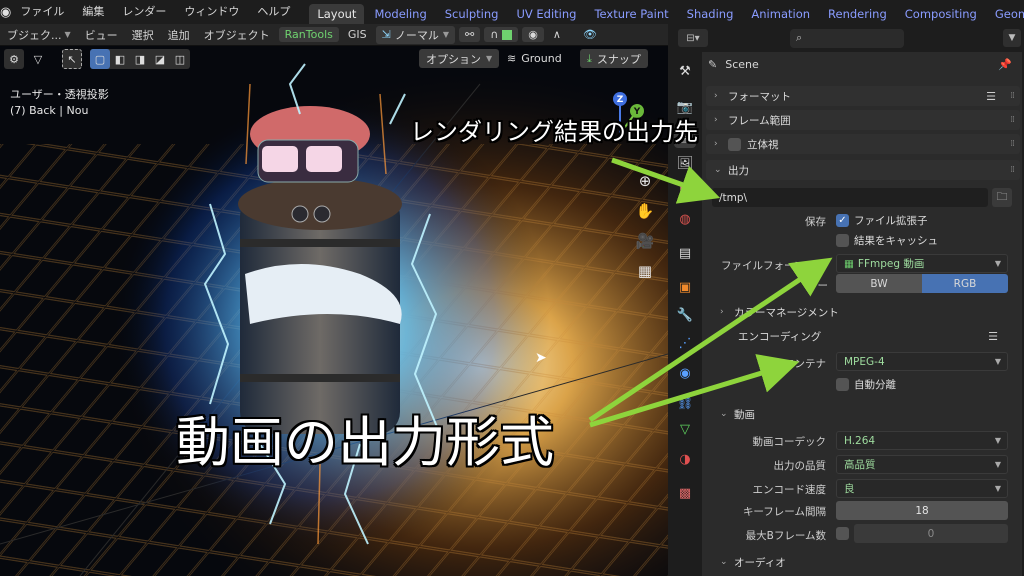 The image size is (1024, 576). I want to click on menu-file: ファイル, so click(42, 12).